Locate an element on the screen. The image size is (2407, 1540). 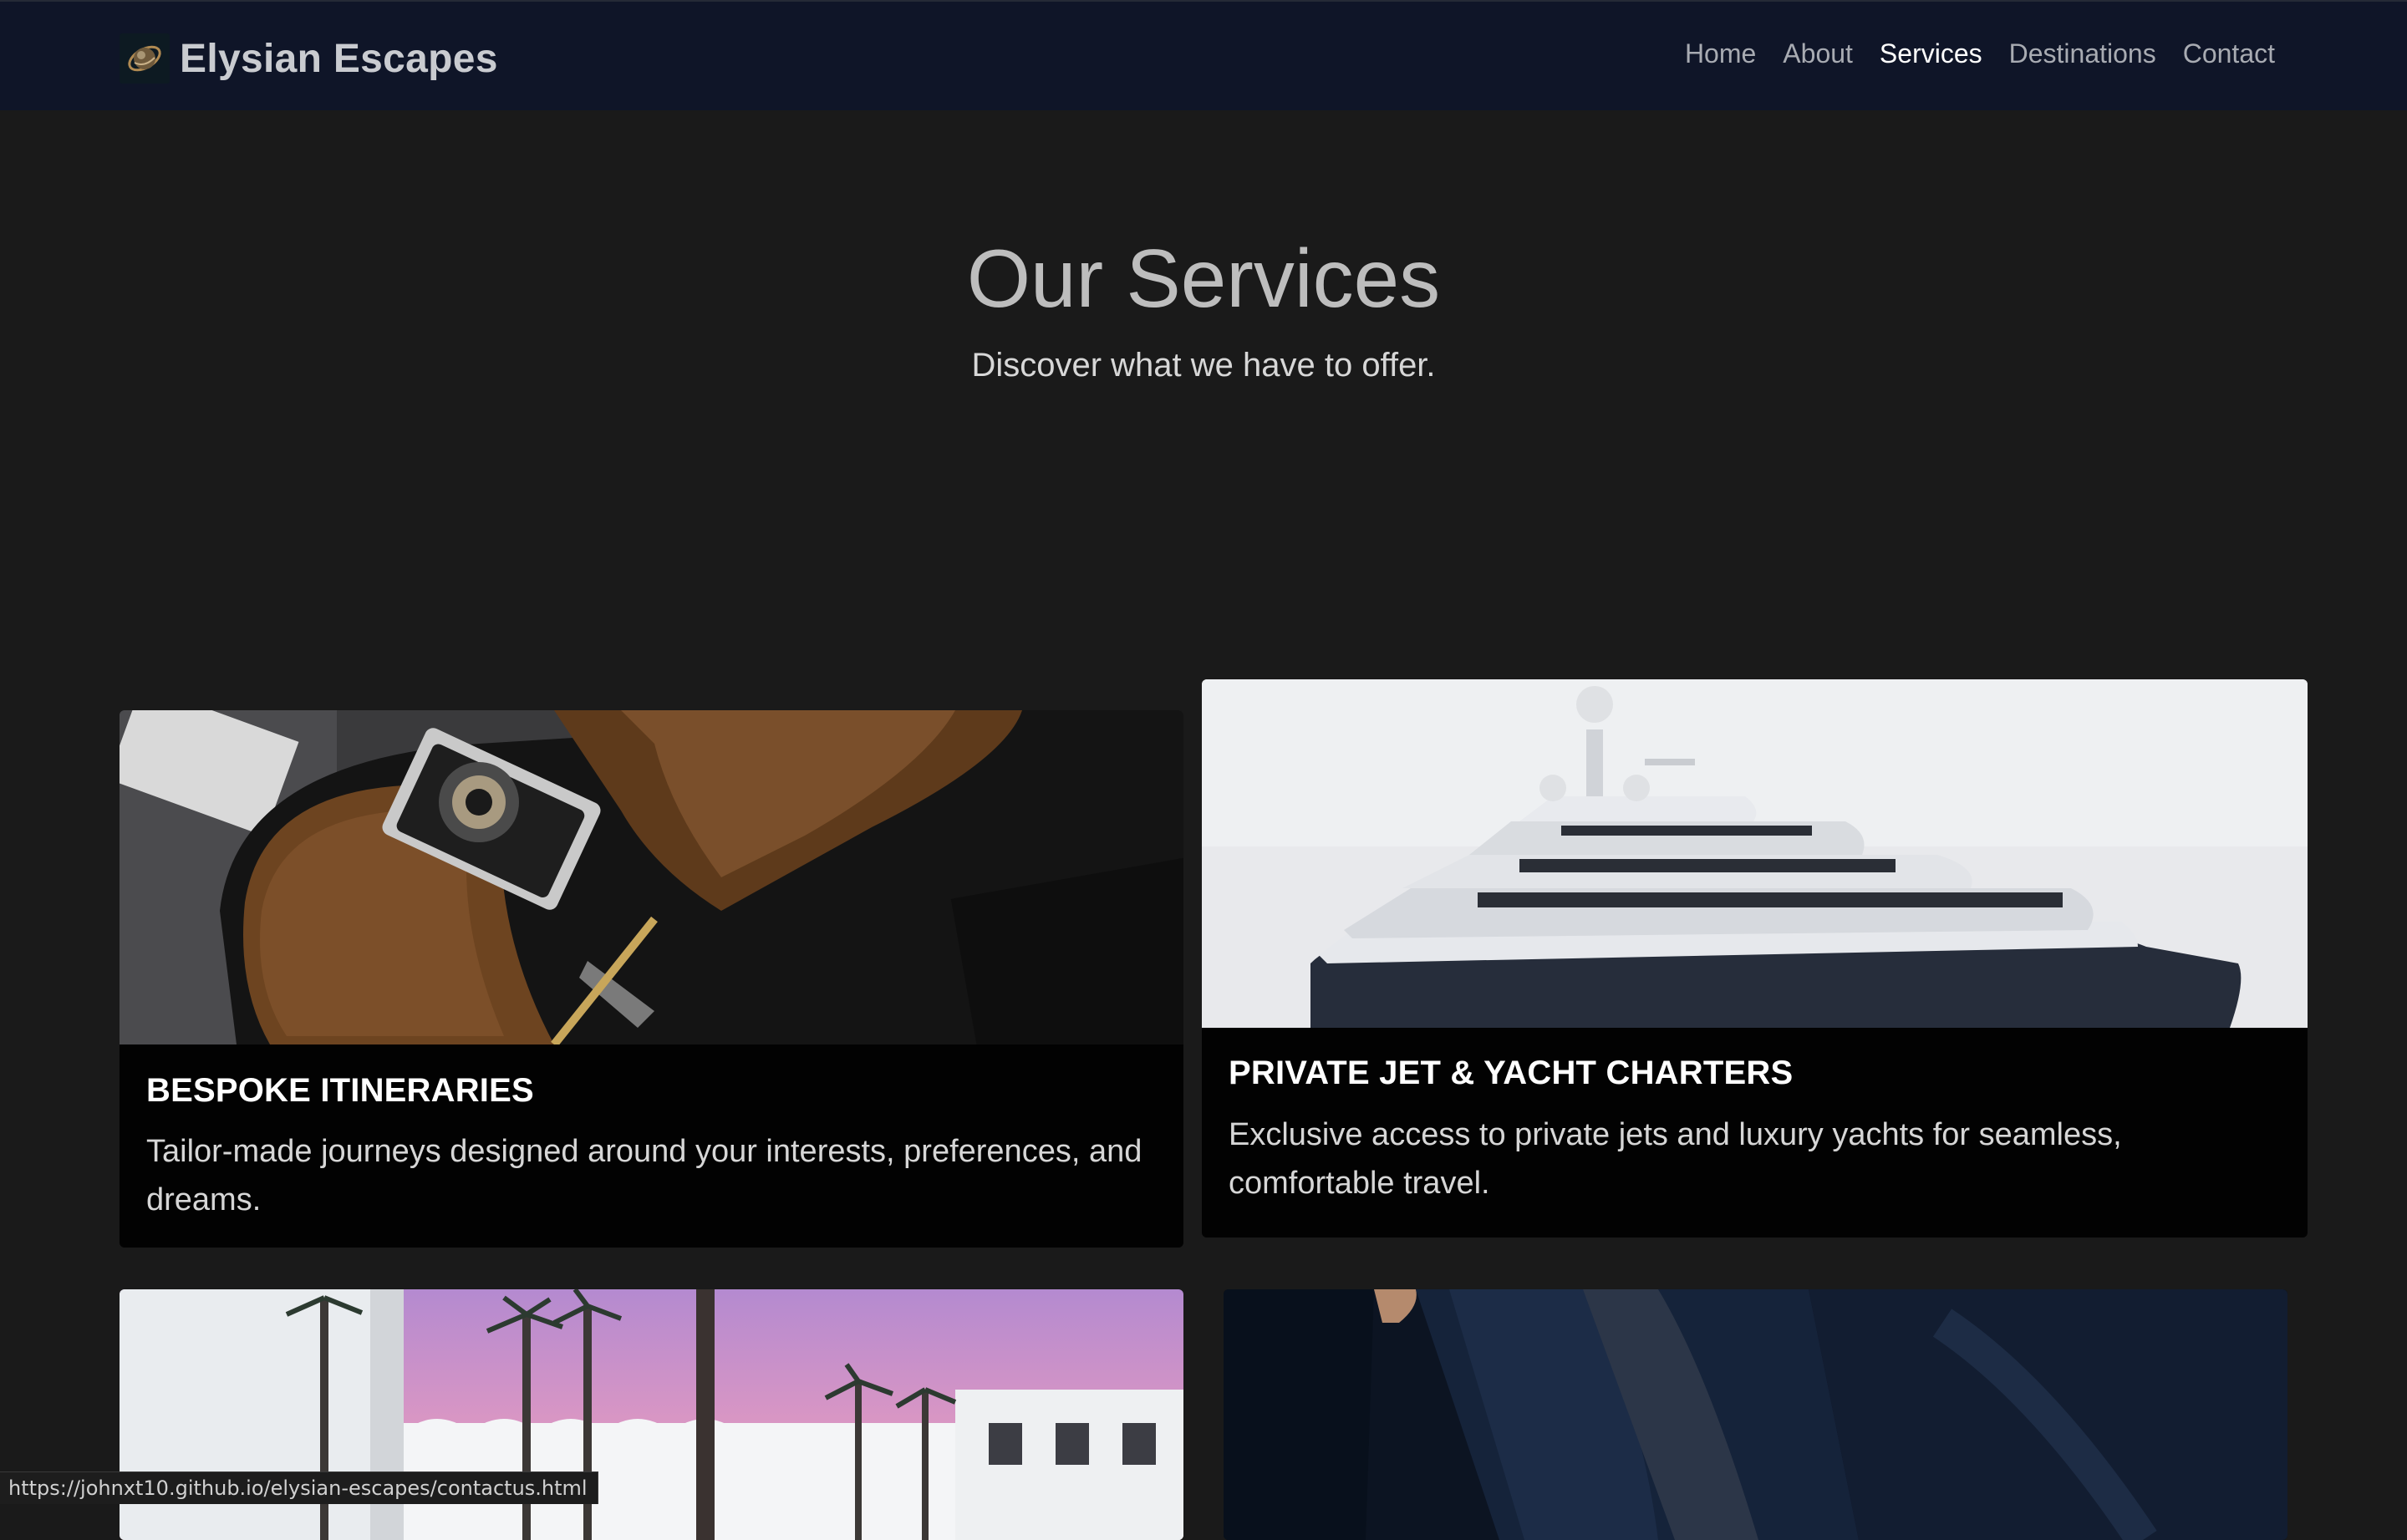
globe-logo-icon is located at coordinates (145, 58).